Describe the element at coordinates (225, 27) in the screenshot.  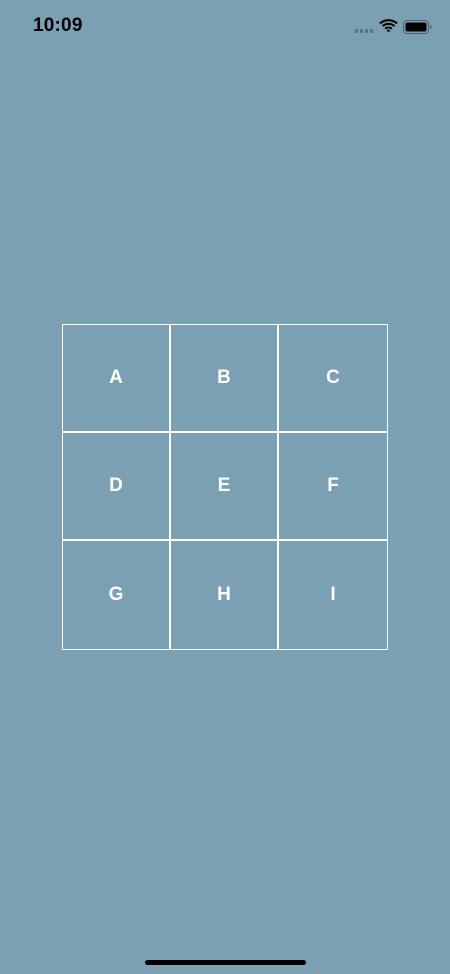
I see `status-bar: 10:09` at that location.